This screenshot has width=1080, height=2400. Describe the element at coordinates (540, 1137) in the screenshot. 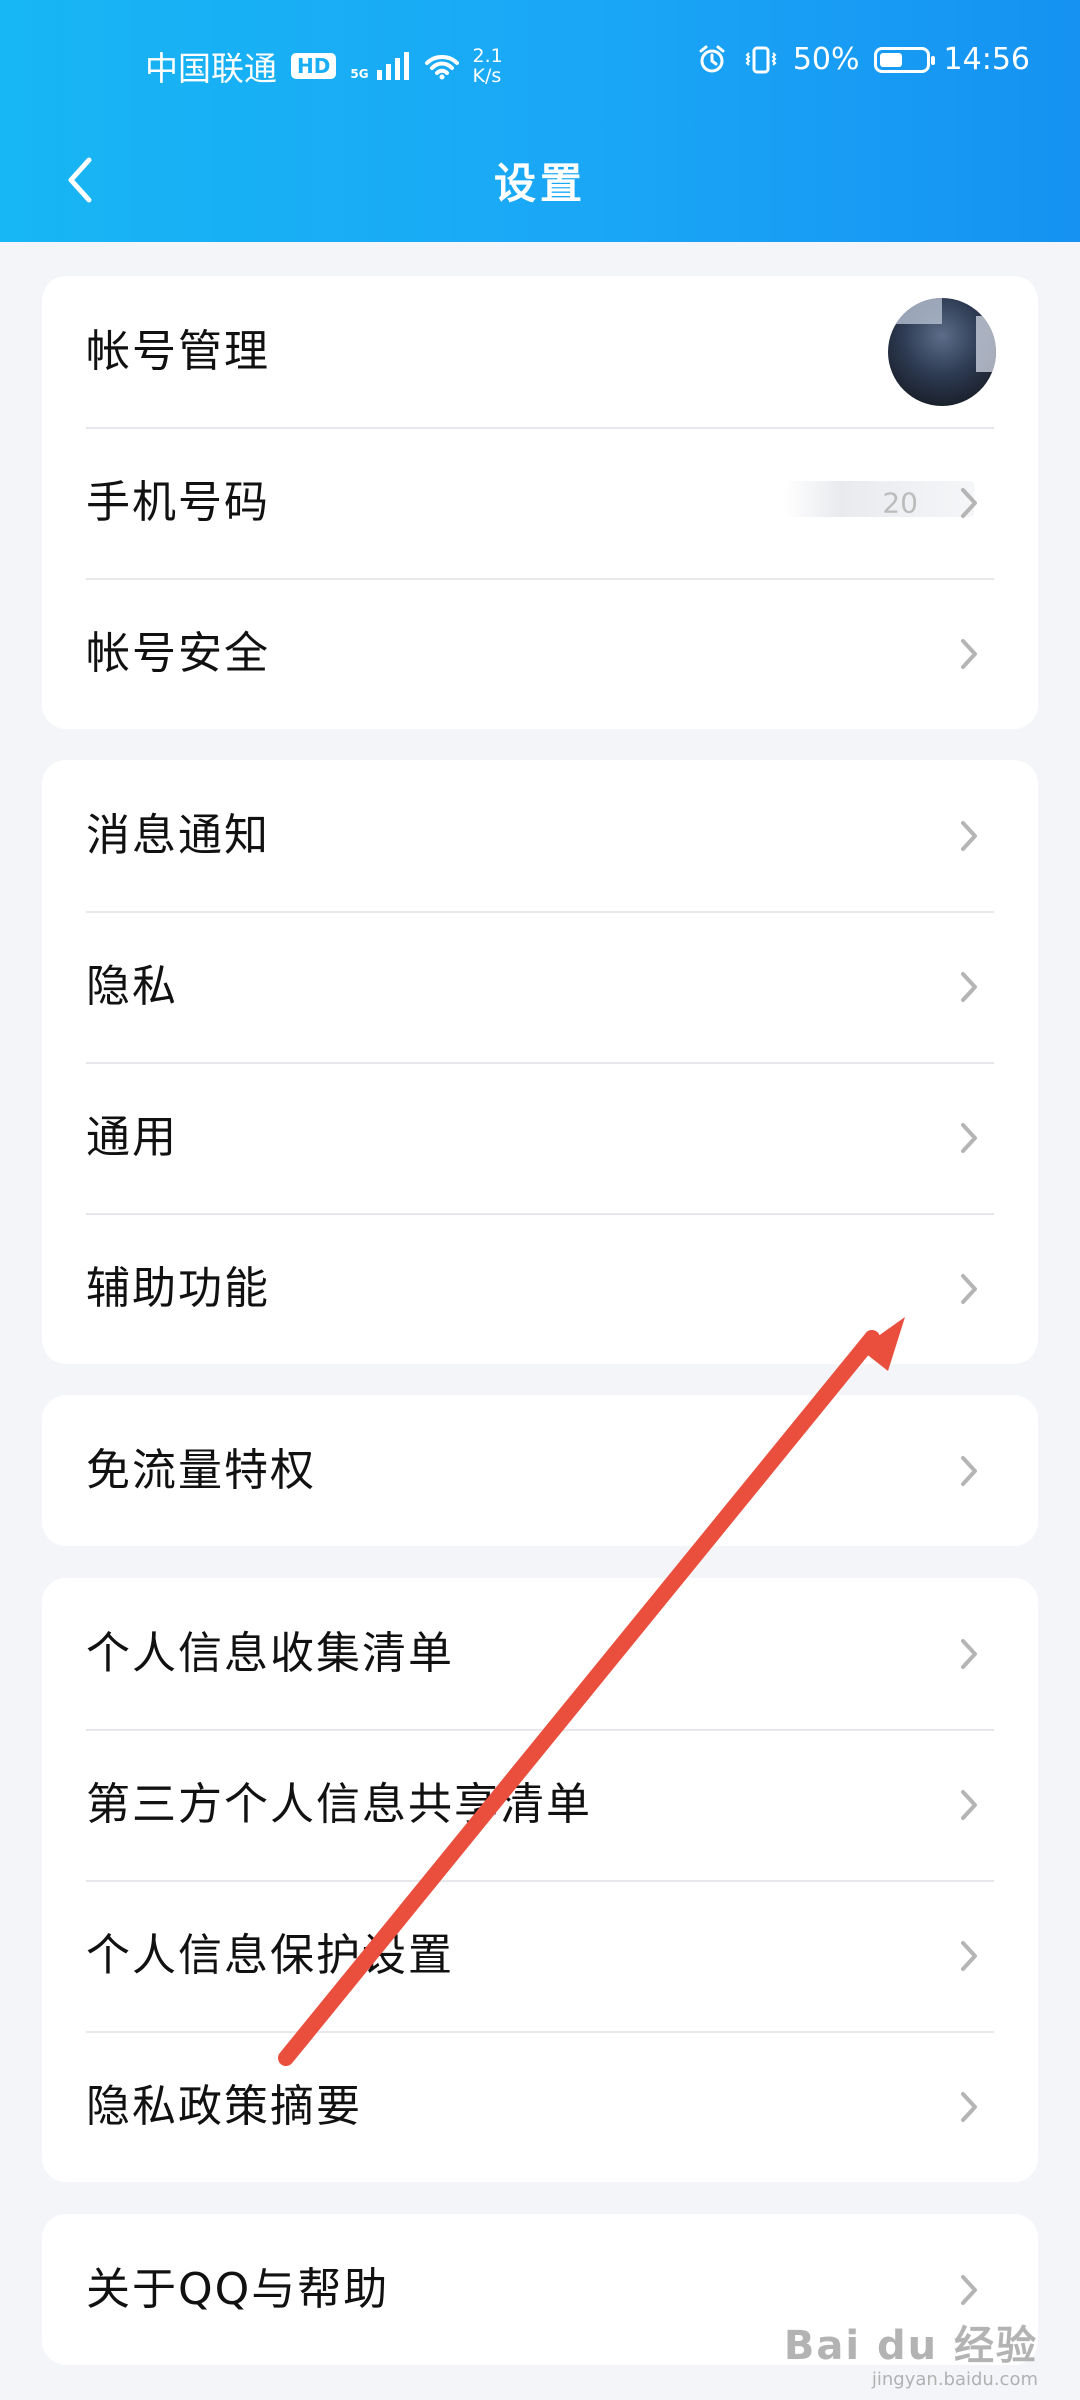

I see `settings-row-general: 通用` at that location.